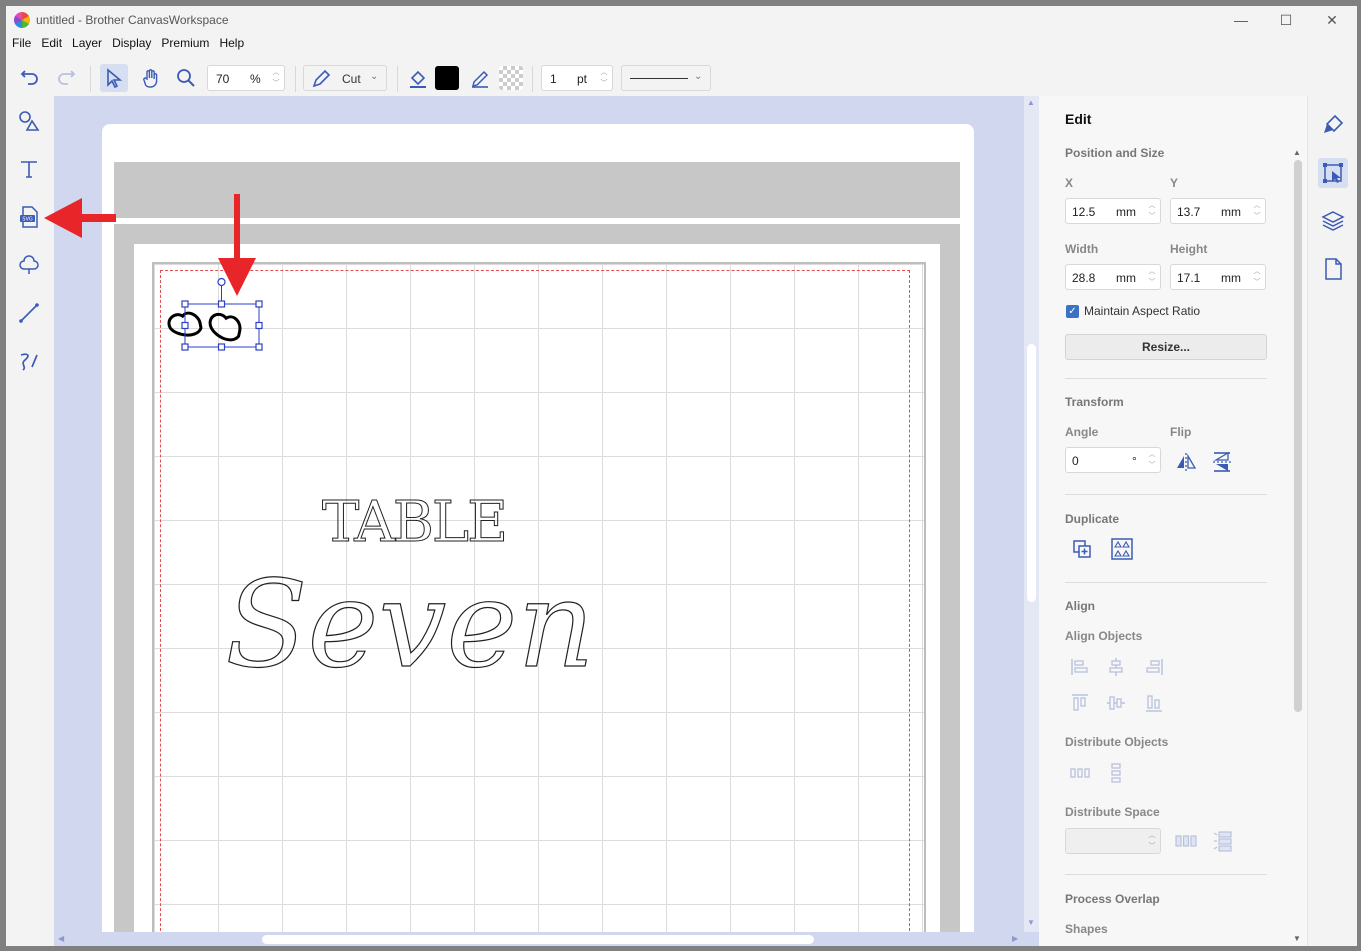 This screenshot has width=1361, height=951. What do you see at coordinates (1154, 703) in the screenshot?
I see `align-bottom-button` at bounding box center [1154, 703].